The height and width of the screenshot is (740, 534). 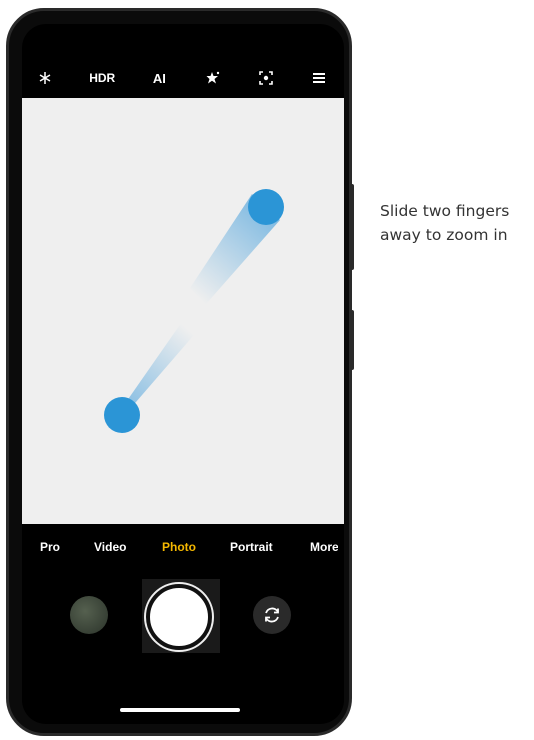 I want to click on instruction-line-1: Slide two fingers, so click(x=445, y=211).